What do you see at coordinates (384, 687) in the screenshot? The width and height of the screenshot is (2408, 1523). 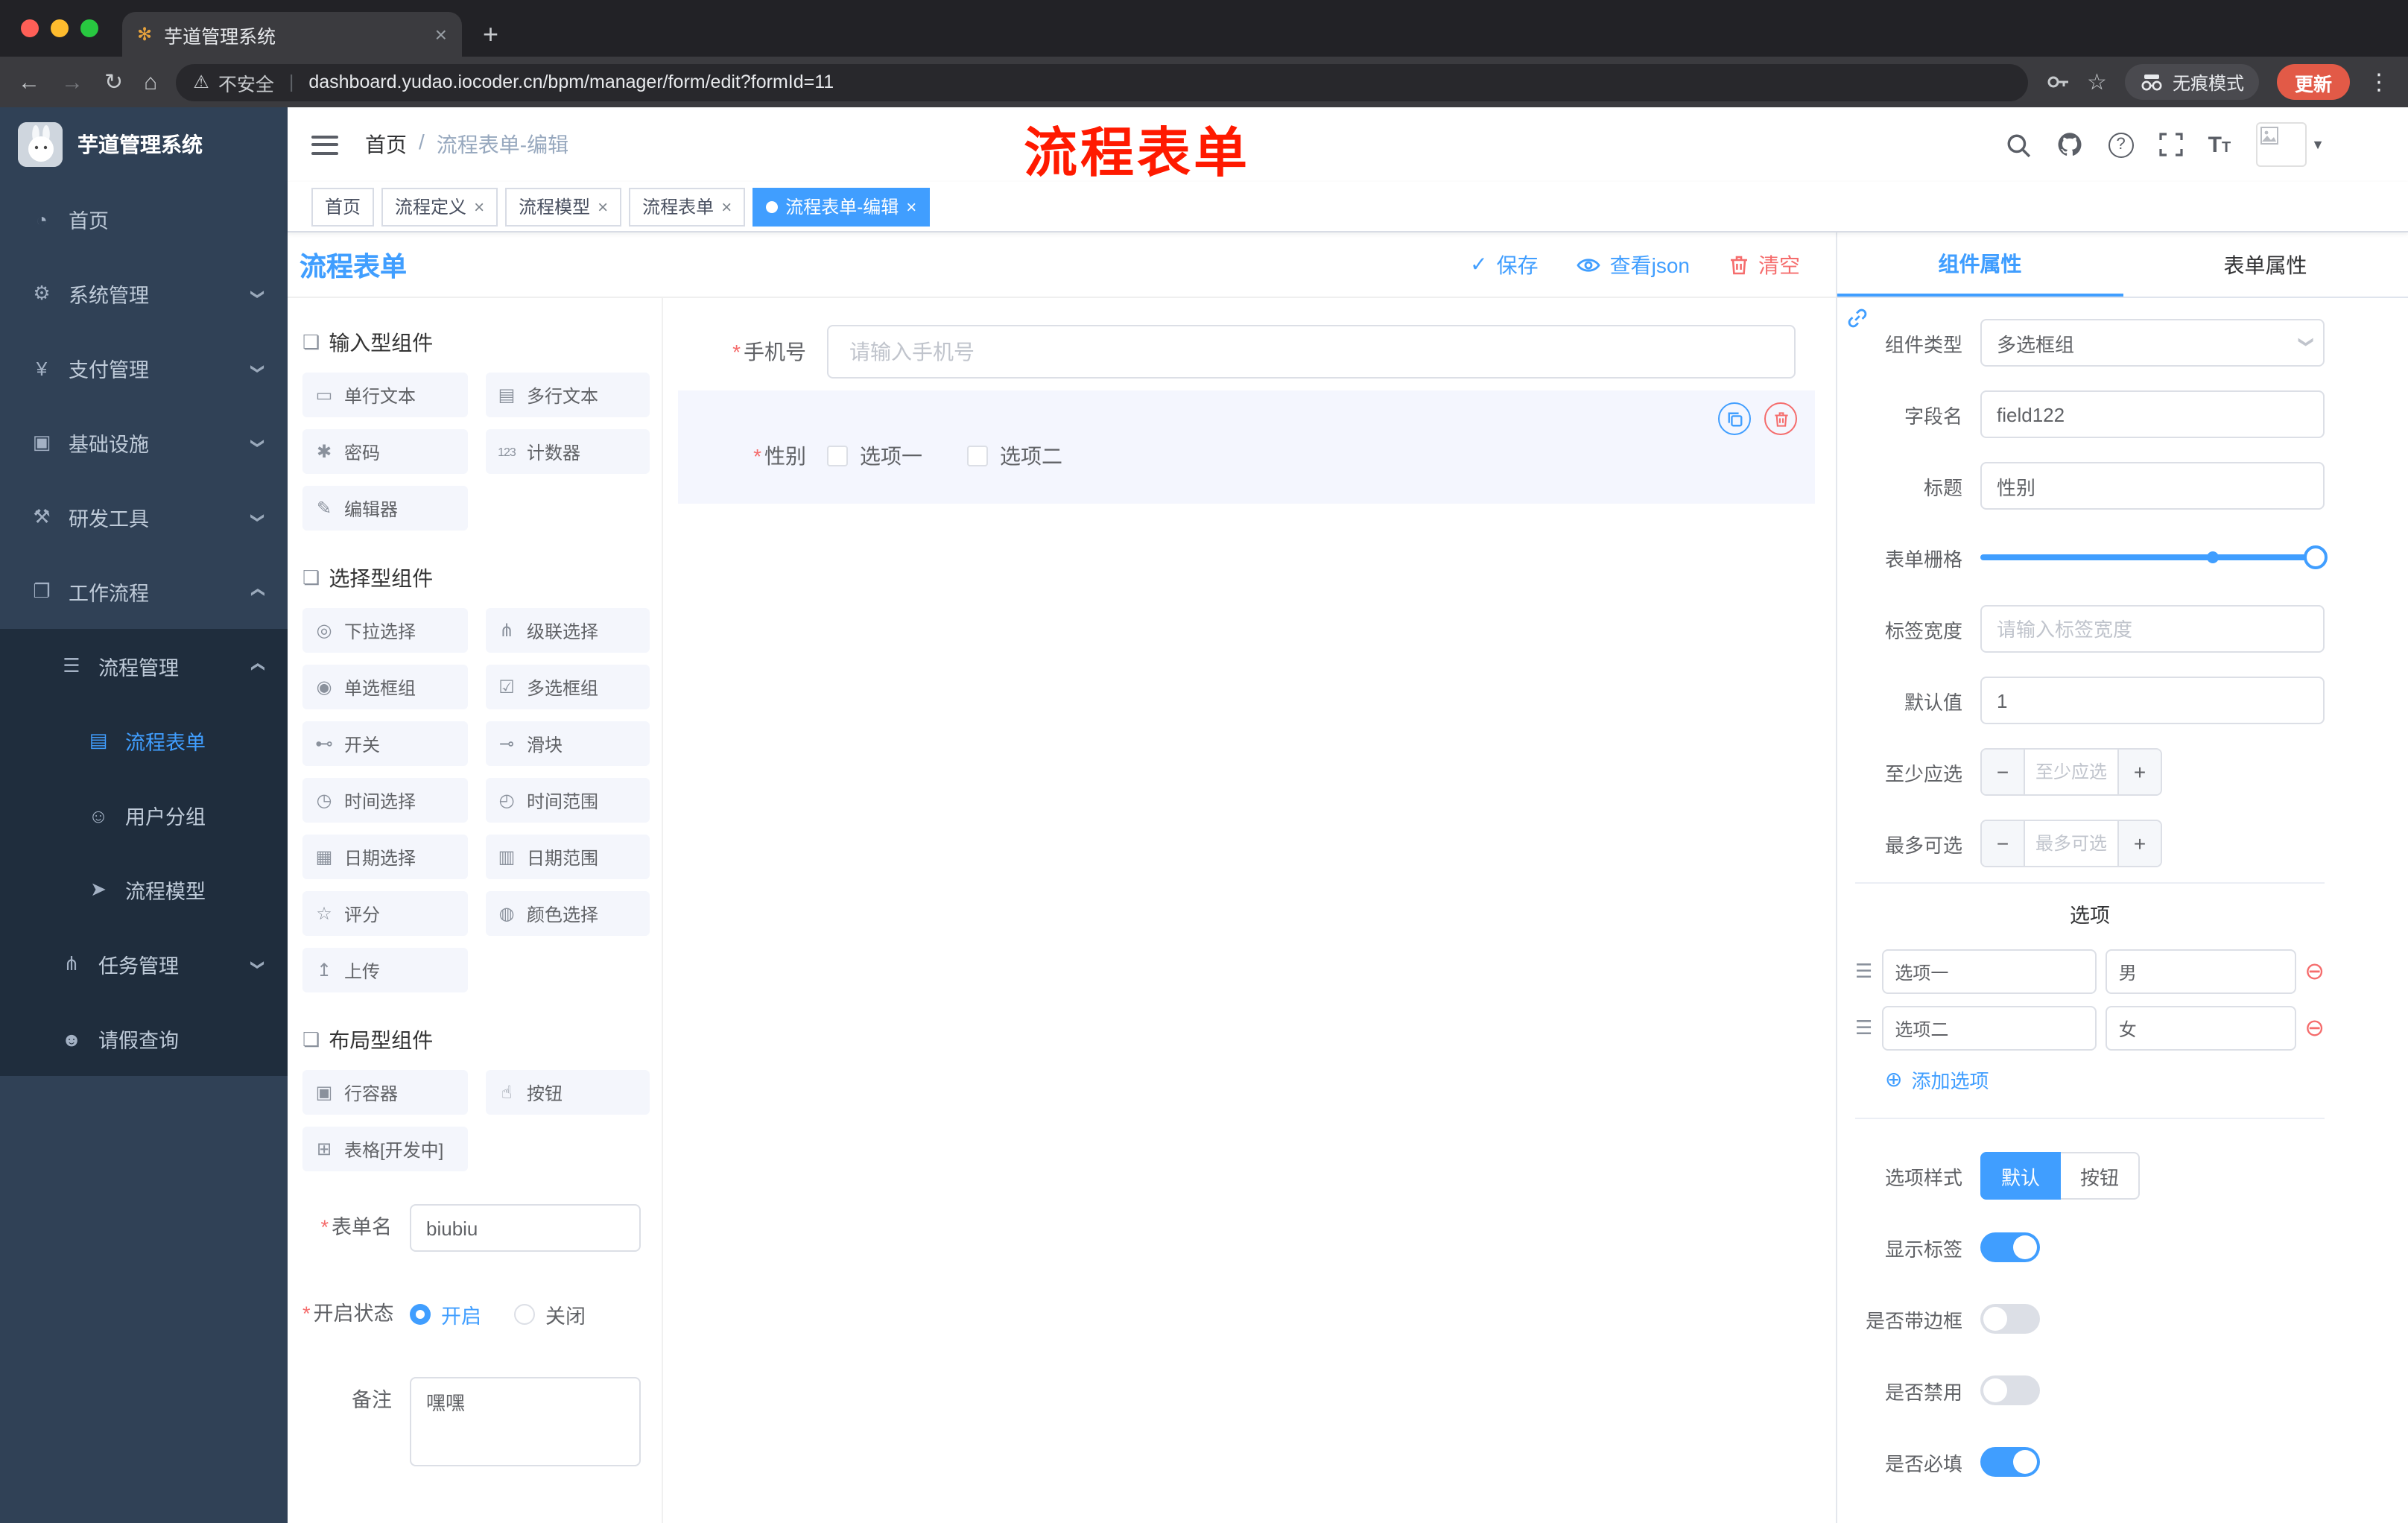 I see `palette-item-radio-group: ◉ 单选框组` at bounding box center [384, 687].